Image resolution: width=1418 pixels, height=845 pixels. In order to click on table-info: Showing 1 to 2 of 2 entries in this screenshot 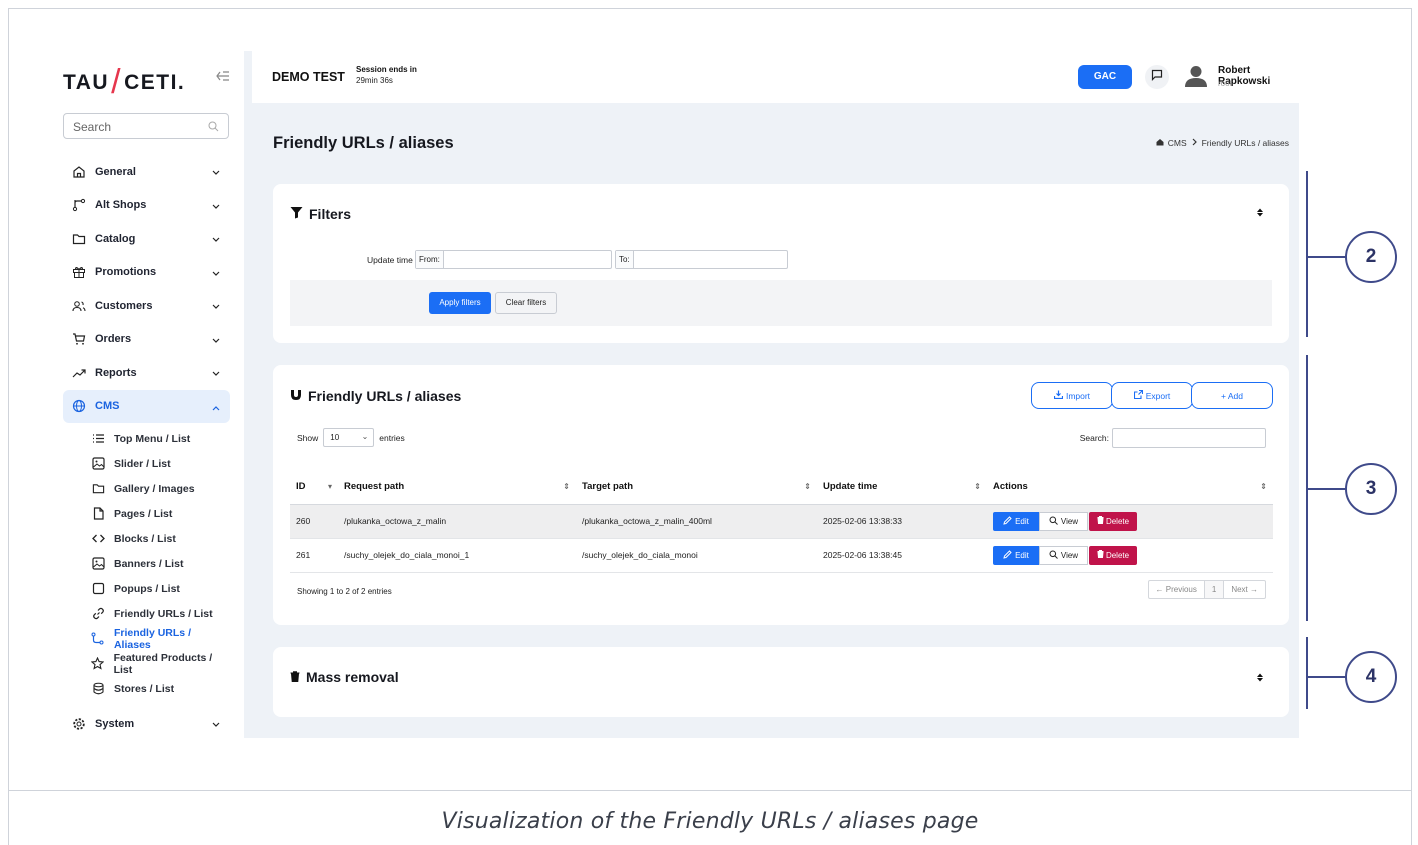, I will do `click(344, 591)`.